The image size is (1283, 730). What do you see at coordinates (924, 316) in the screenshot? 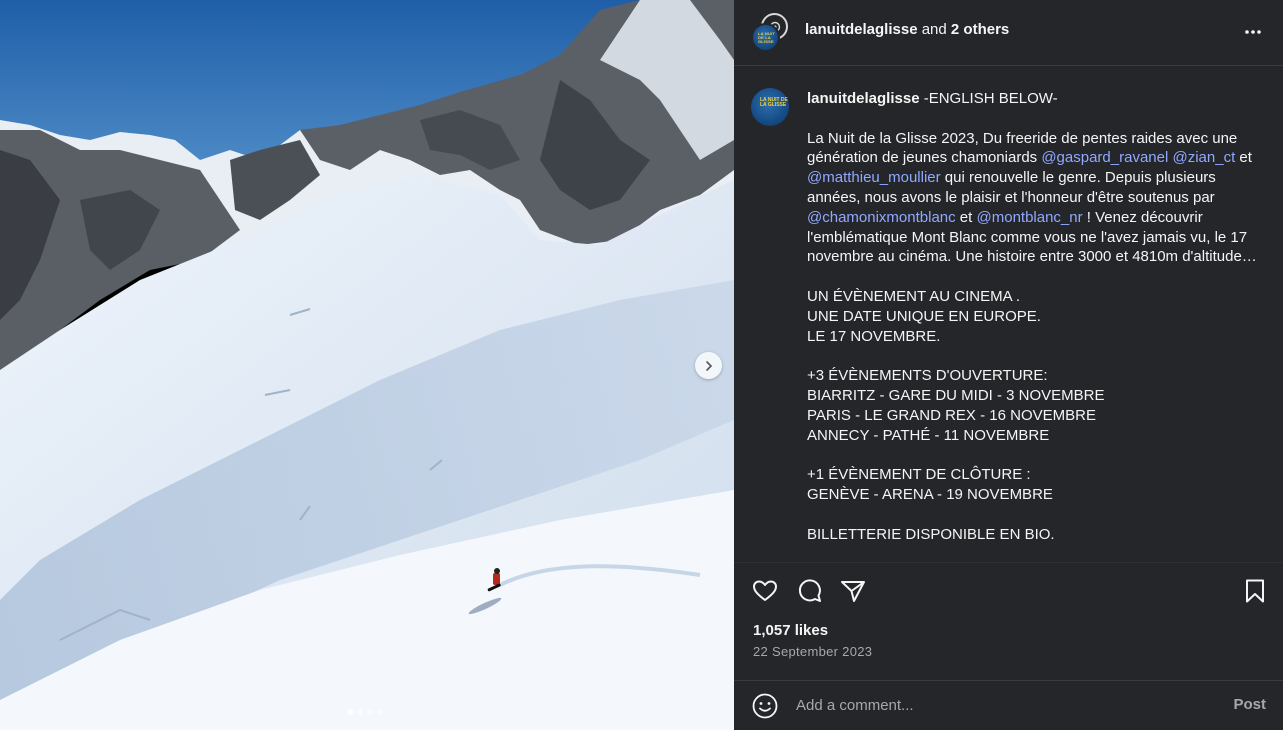
I see `caption-line: UNE DATE UNIQUE EN EUROPE.` at bounding box center [924, 316].